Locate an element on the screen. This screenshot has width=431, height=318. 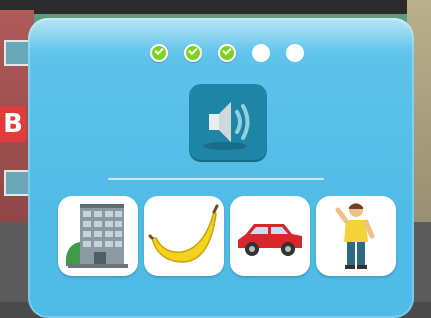
top-strip is located at coordinates (215, 7).